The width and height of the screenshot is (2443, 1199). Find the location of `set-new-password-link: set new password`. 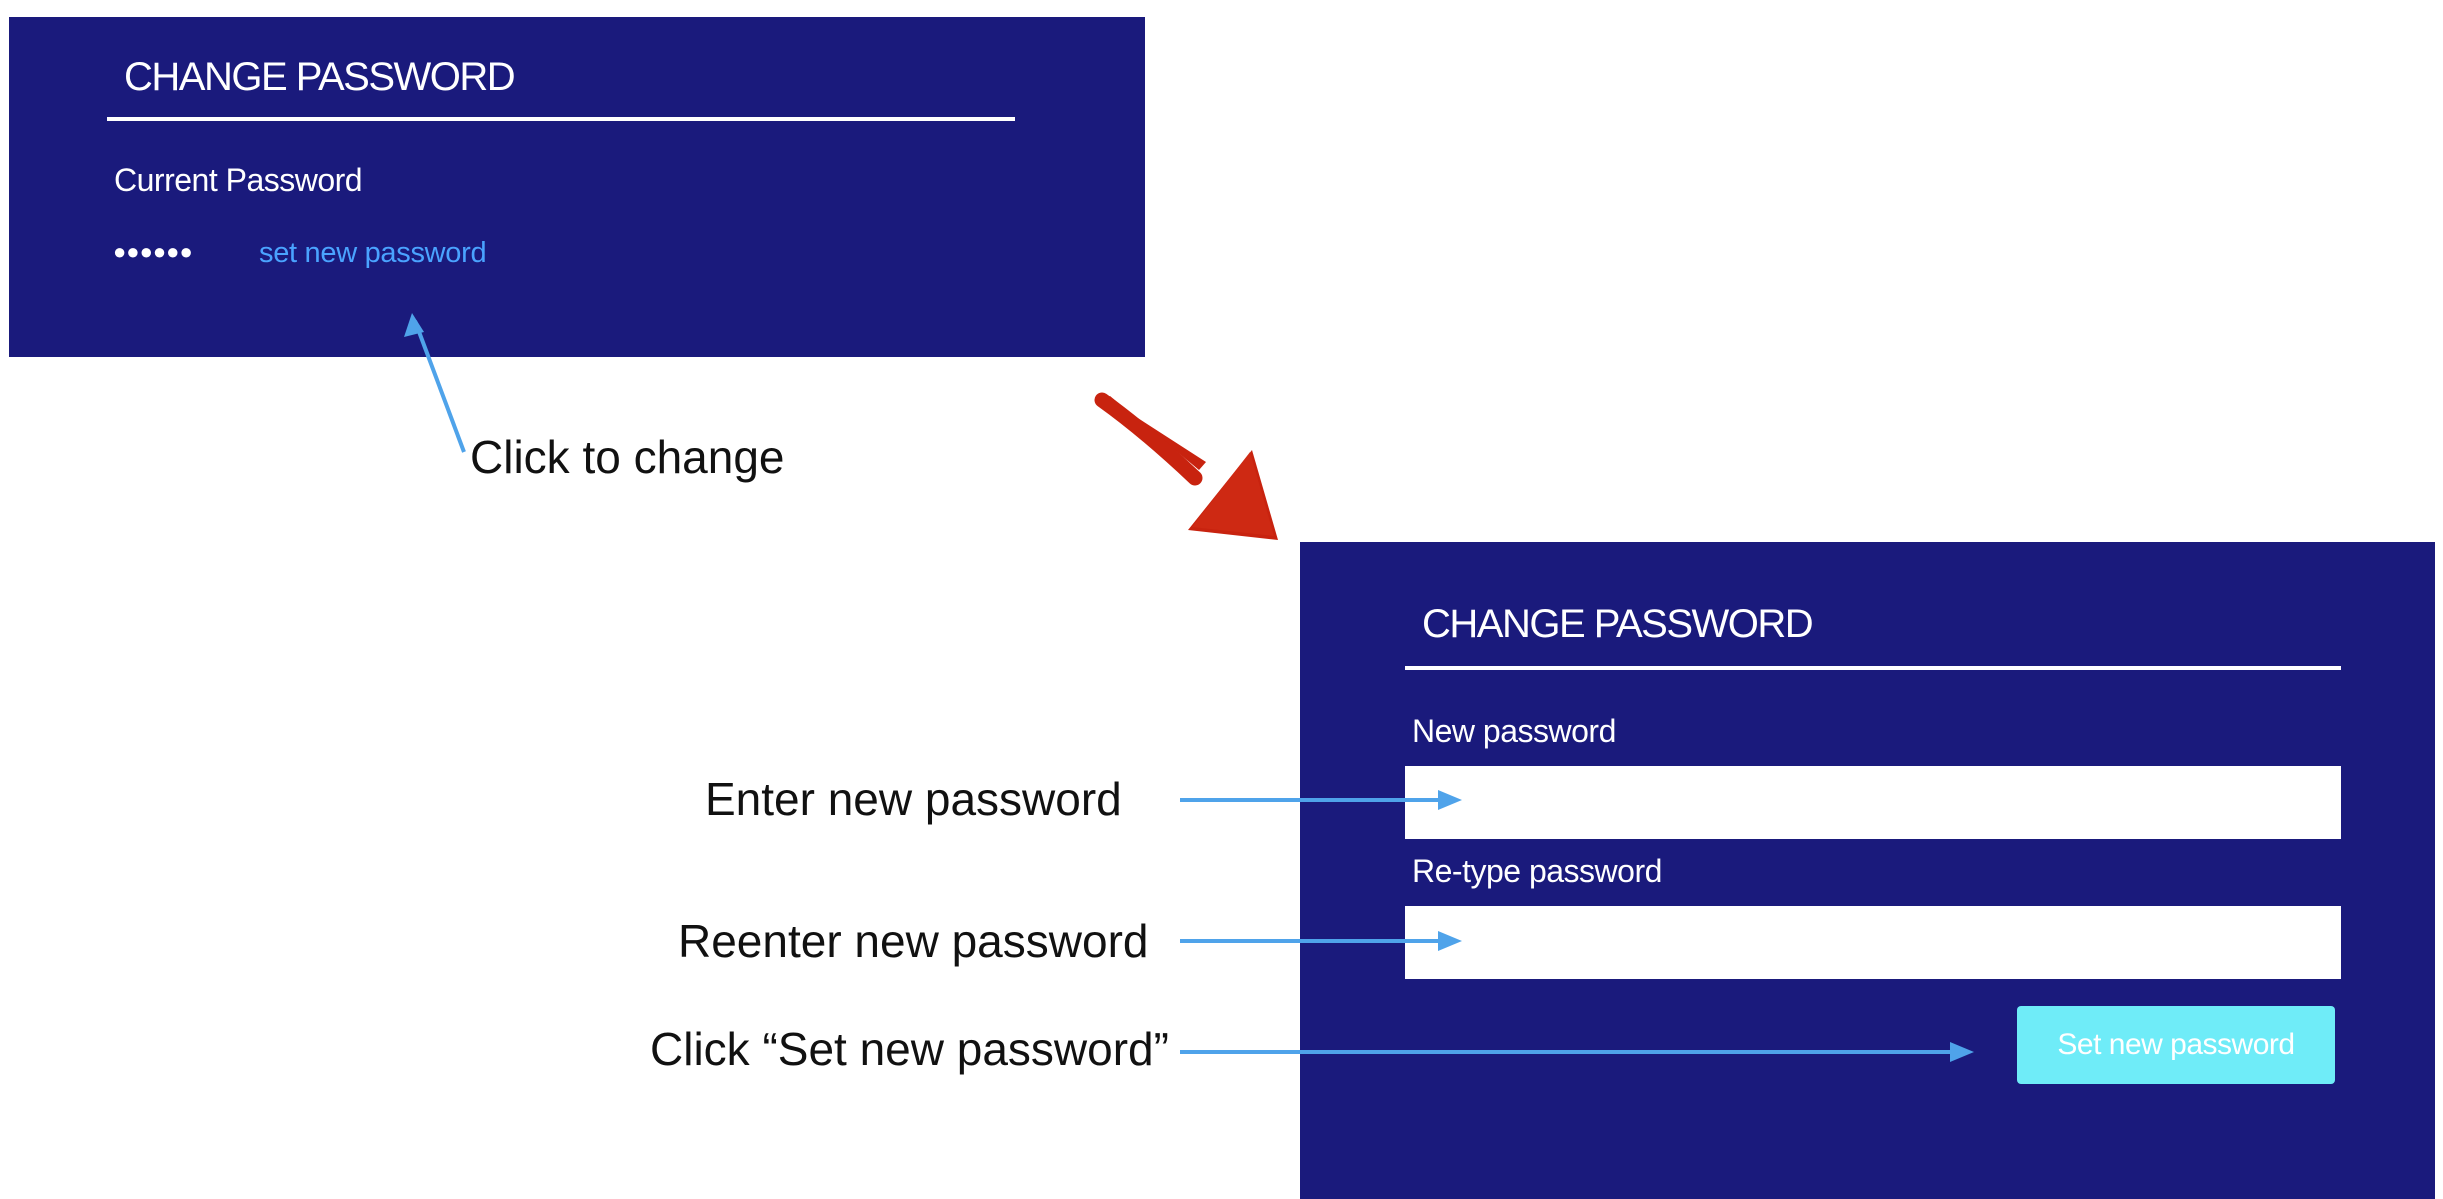

set-new-password-link: set new password is located at coordinates (373, 253).